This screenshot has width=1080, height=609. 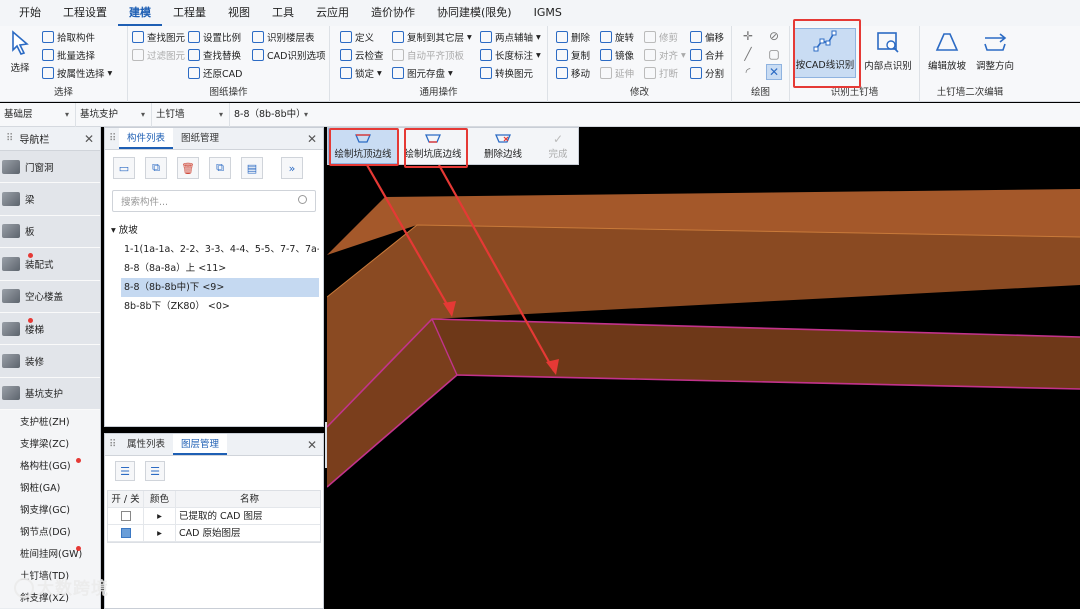 What do you see at coordinates (707, 73) in the screenshot?
I see `split-button: 分割` at bounding box center [707, 73].